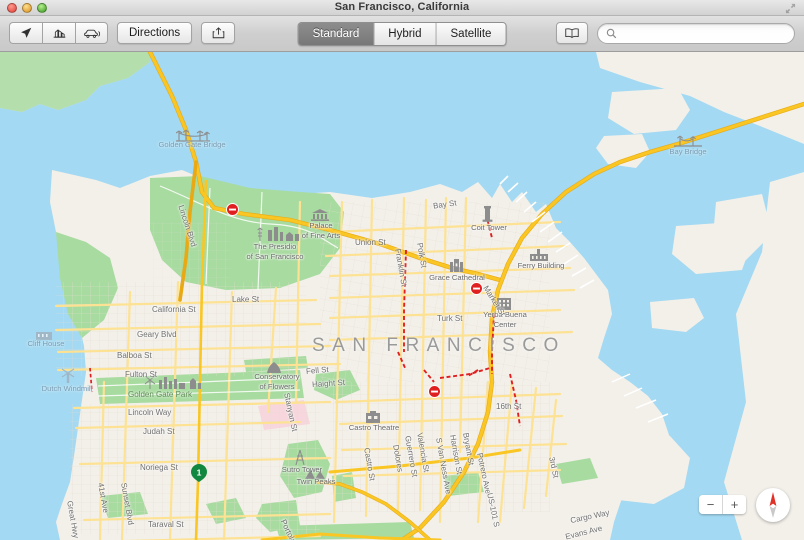 Image resolution: width=804 pixels, height=540 pixels. I want to click on search-field, so click(696, 33).